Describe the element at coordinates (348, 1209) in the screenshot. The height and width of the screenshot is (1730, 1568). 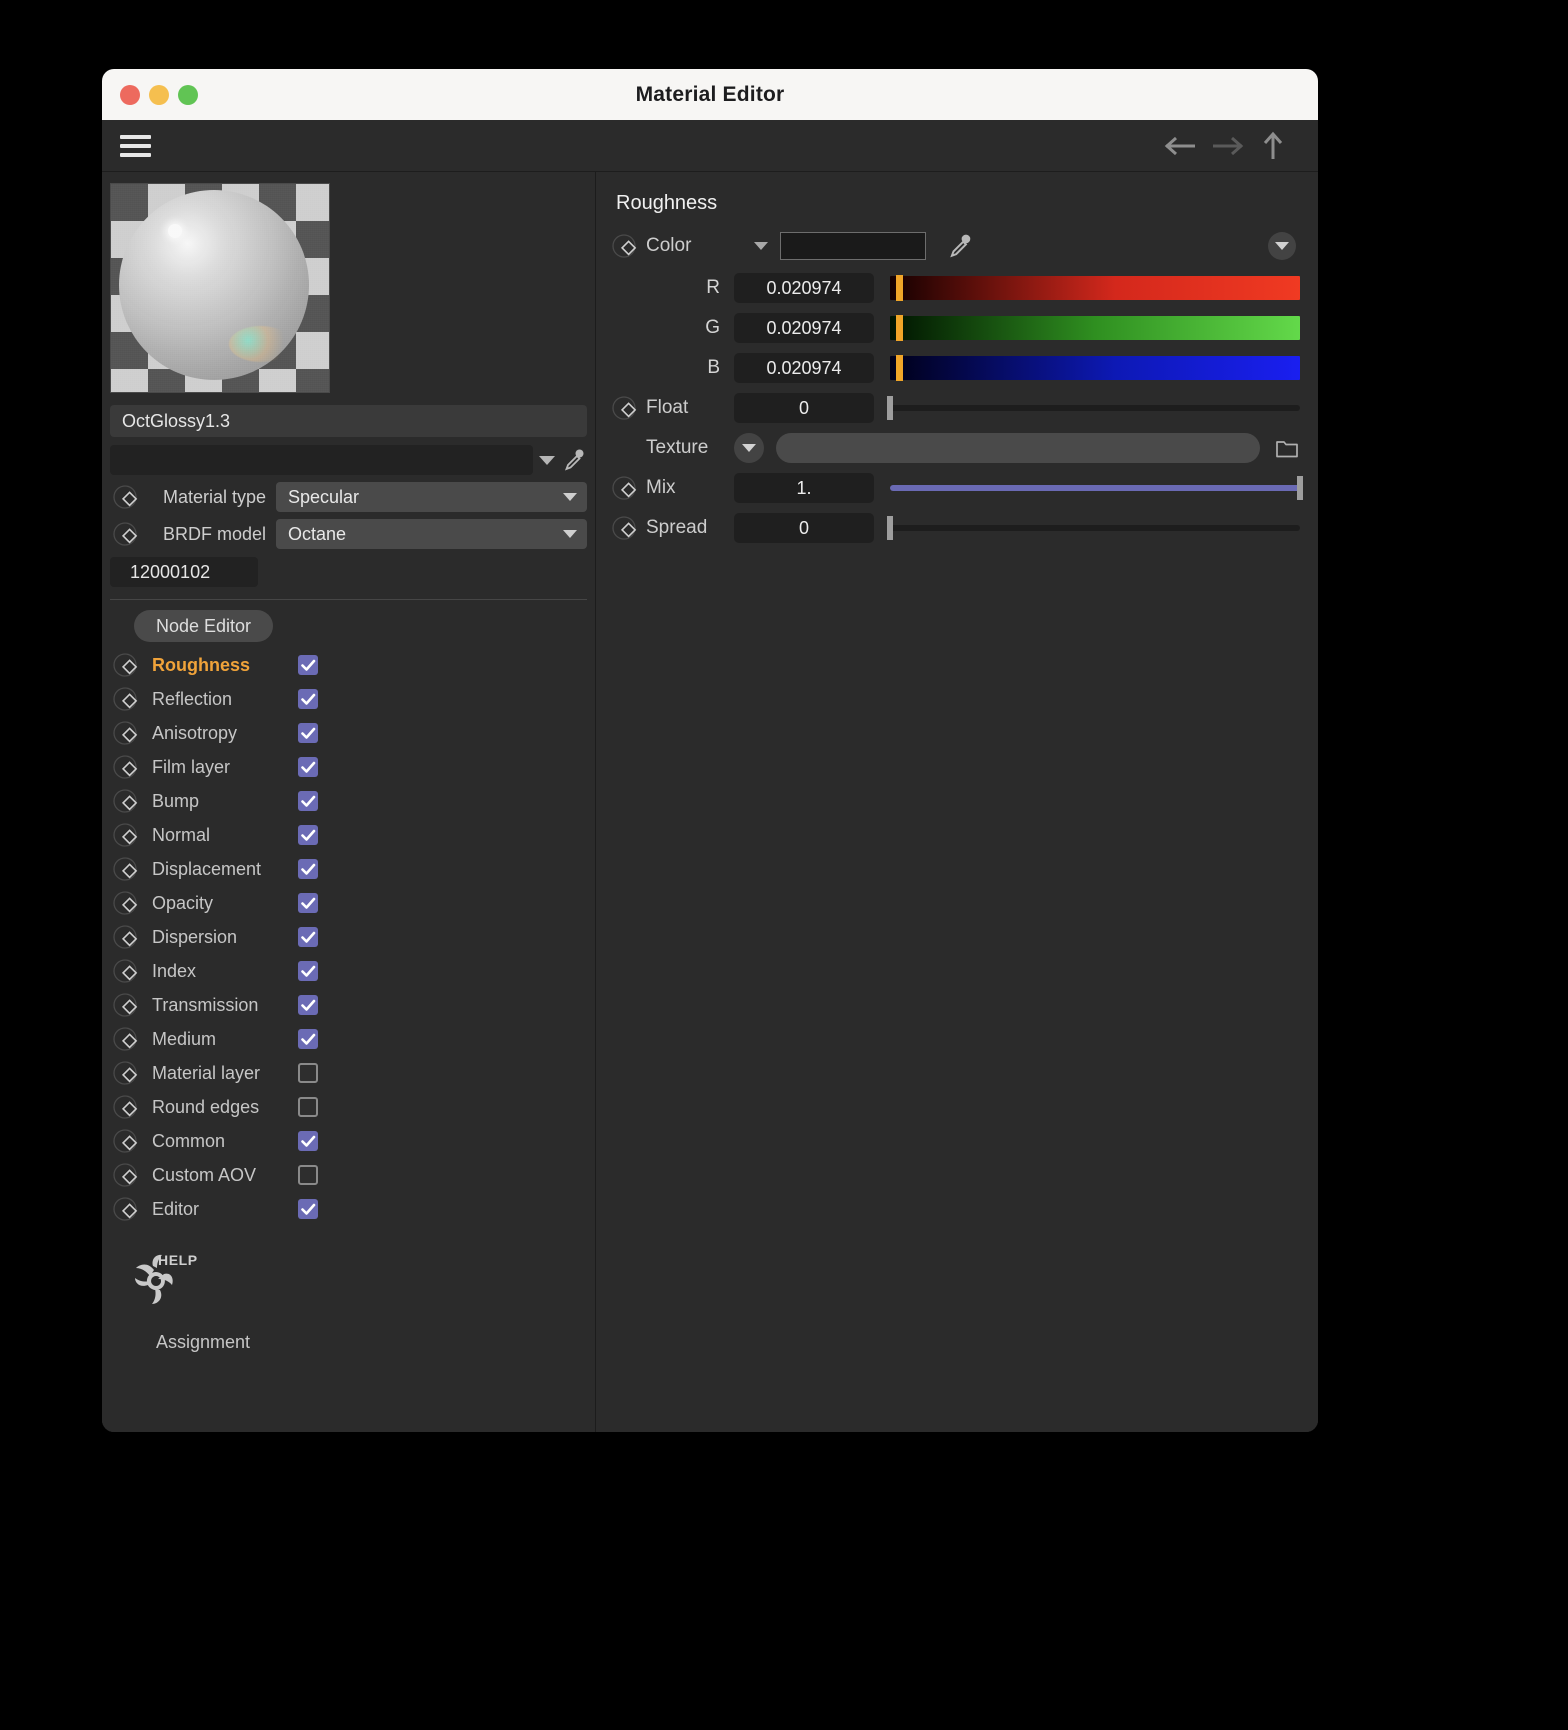
I see `node-item-editor: Editor` at that location.